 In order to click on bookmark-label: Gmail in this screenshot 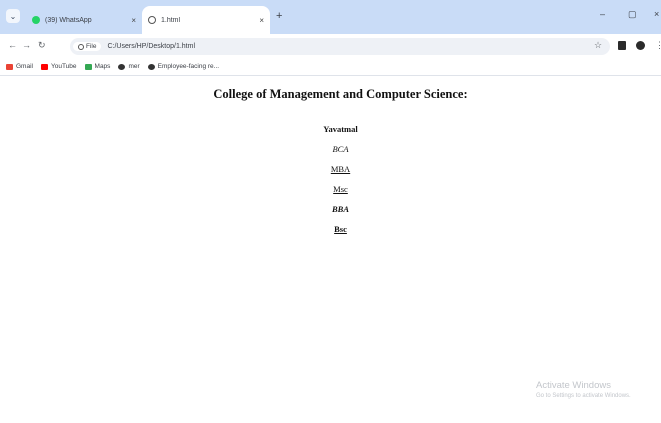, I will do `click(24, 66)`.